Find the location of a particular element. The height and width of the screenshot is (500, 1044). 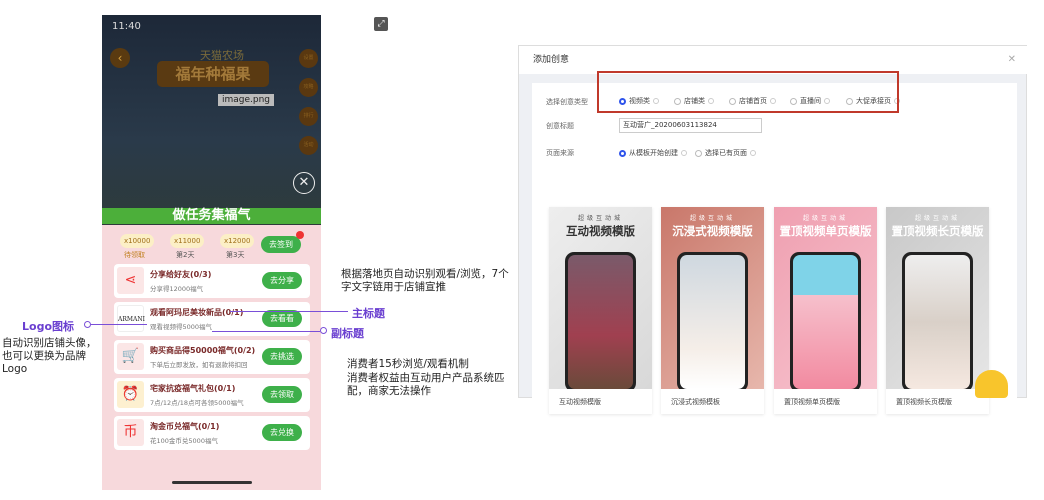

checkin-button: 去签到 is located at coordinates (281, 244).